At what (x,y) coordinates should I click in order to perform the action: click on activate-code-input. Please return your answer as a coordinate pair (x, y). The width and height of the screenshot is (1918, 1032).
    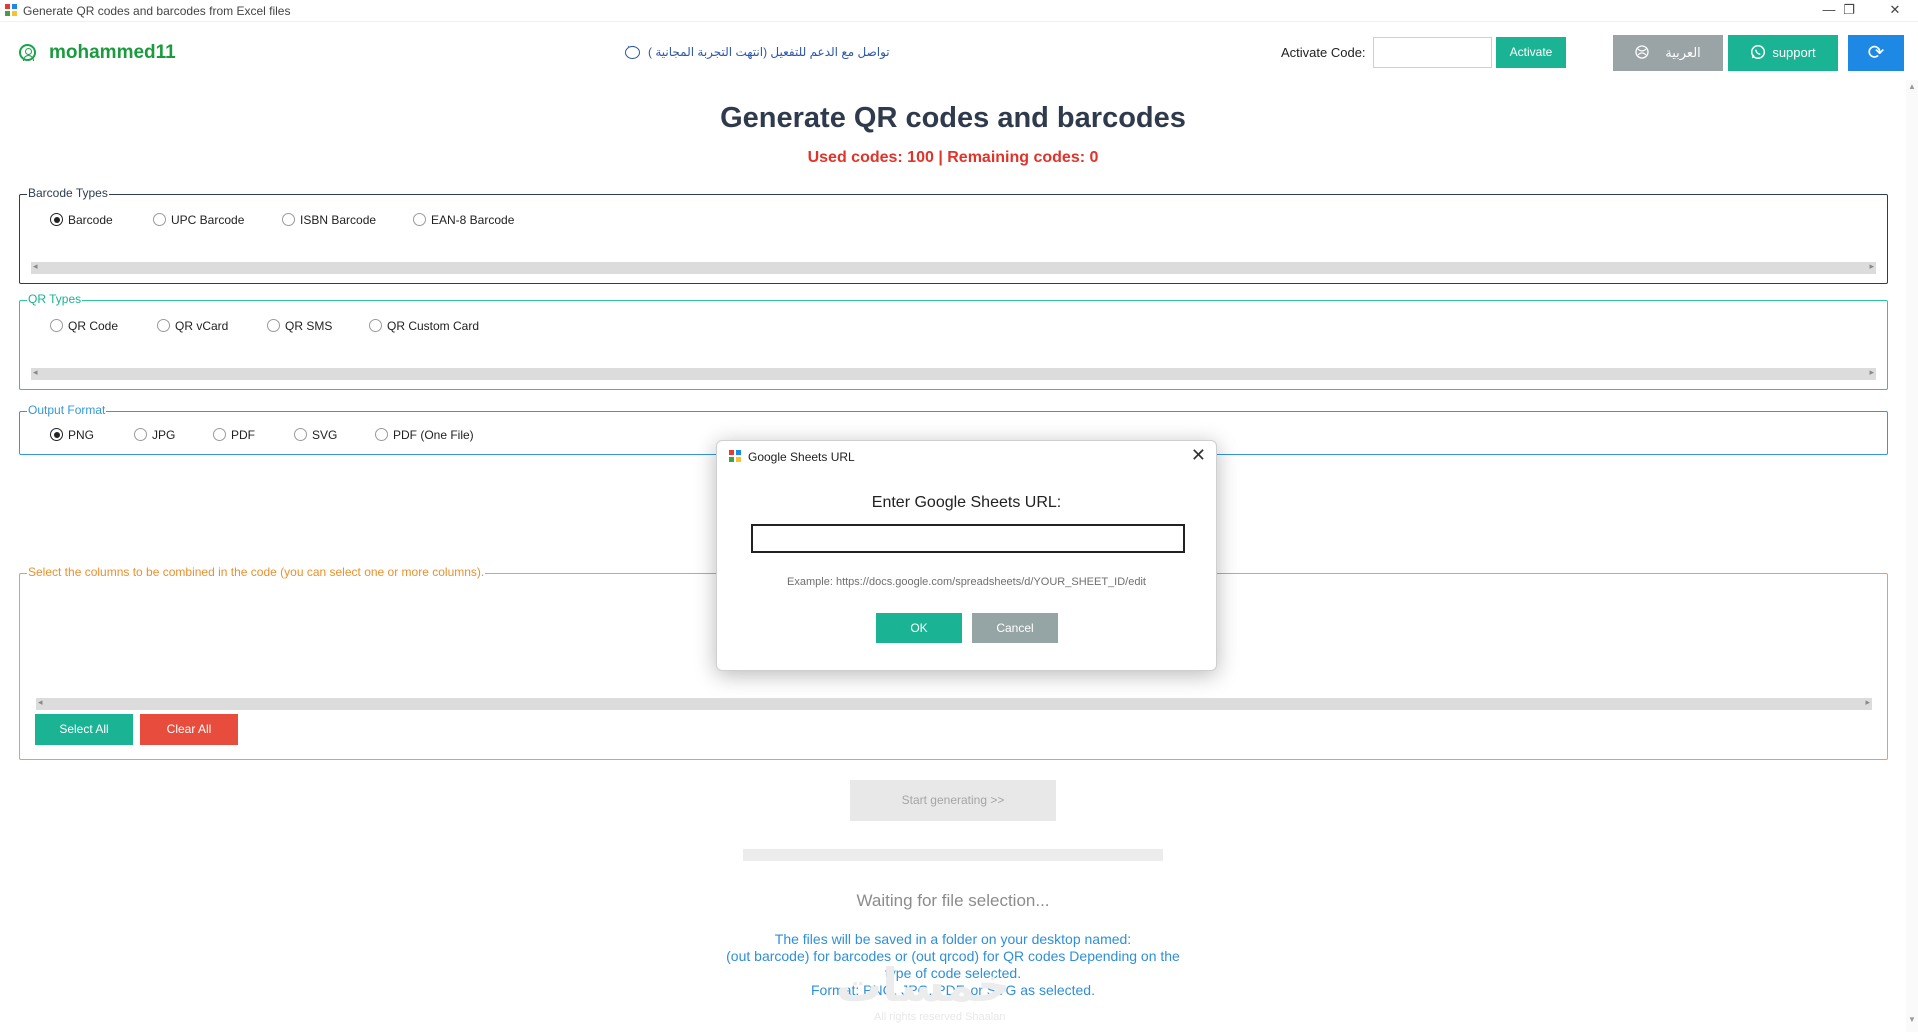
    Looking at the image, I should click on (1432, 52).